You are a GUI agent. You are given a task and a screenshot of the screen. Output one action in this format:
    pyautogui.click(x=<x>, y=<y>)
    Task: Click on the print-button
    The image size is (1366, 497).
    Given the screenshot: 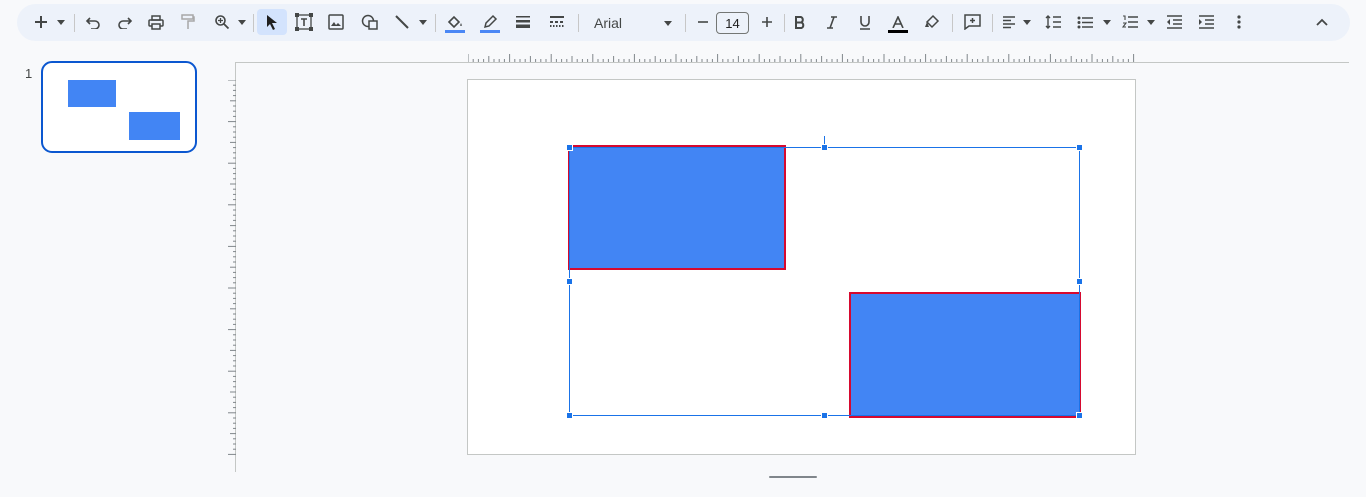 What is the action you would take?
    pyautogui.click(x=156, y=22)
    